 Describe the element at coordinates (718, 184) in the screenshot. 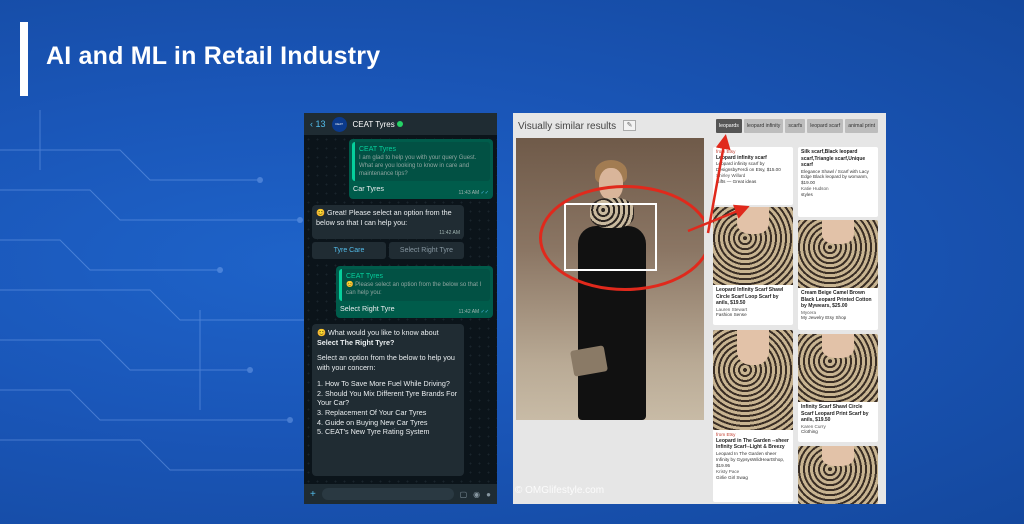

I see `arrows-overlay` at that location.